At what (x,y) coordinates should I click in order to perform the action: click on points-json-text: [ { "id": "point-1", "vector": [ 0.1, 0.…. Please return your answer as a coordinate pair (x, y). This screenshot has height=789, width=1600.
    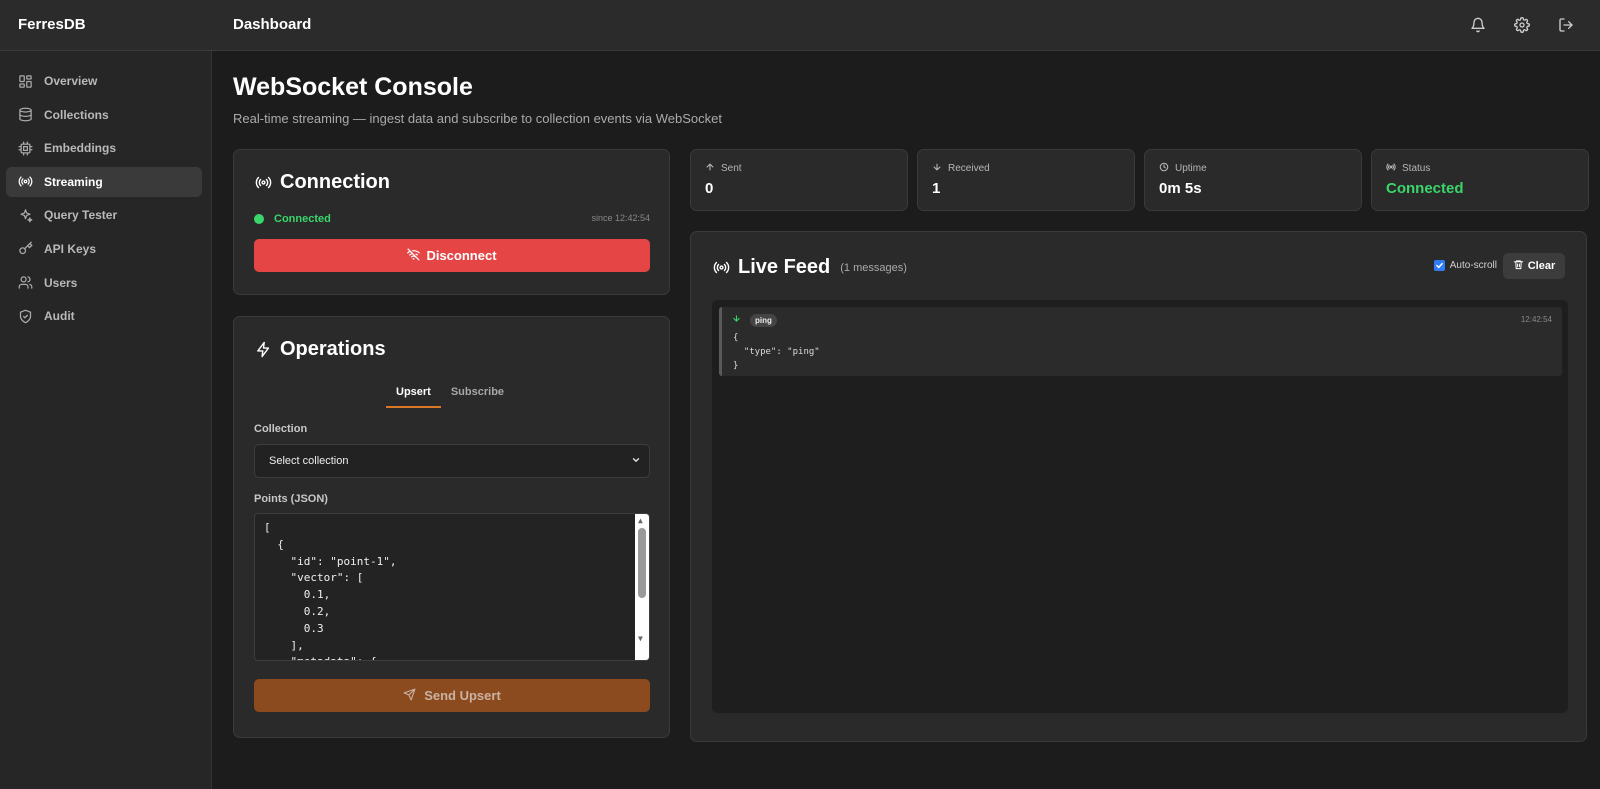
    Looking at the image, I should click on (330, 590).